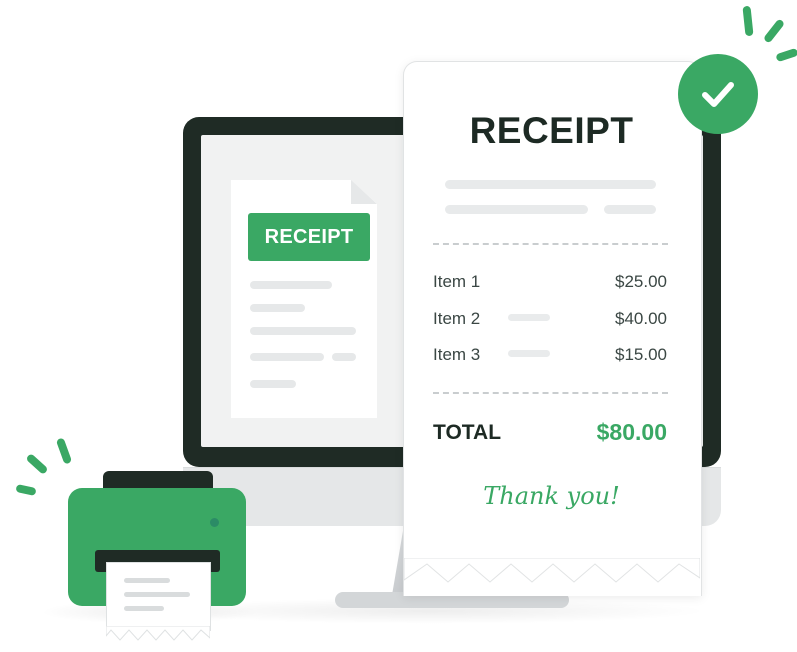  What do you see at coordinates (641, 354) in the screenshot?
I see `item-price: $15.00` at bounding box center [641, 354].